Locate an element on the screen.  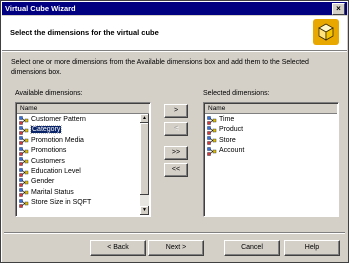
remove-button: < is located at coordinates (176, 129).